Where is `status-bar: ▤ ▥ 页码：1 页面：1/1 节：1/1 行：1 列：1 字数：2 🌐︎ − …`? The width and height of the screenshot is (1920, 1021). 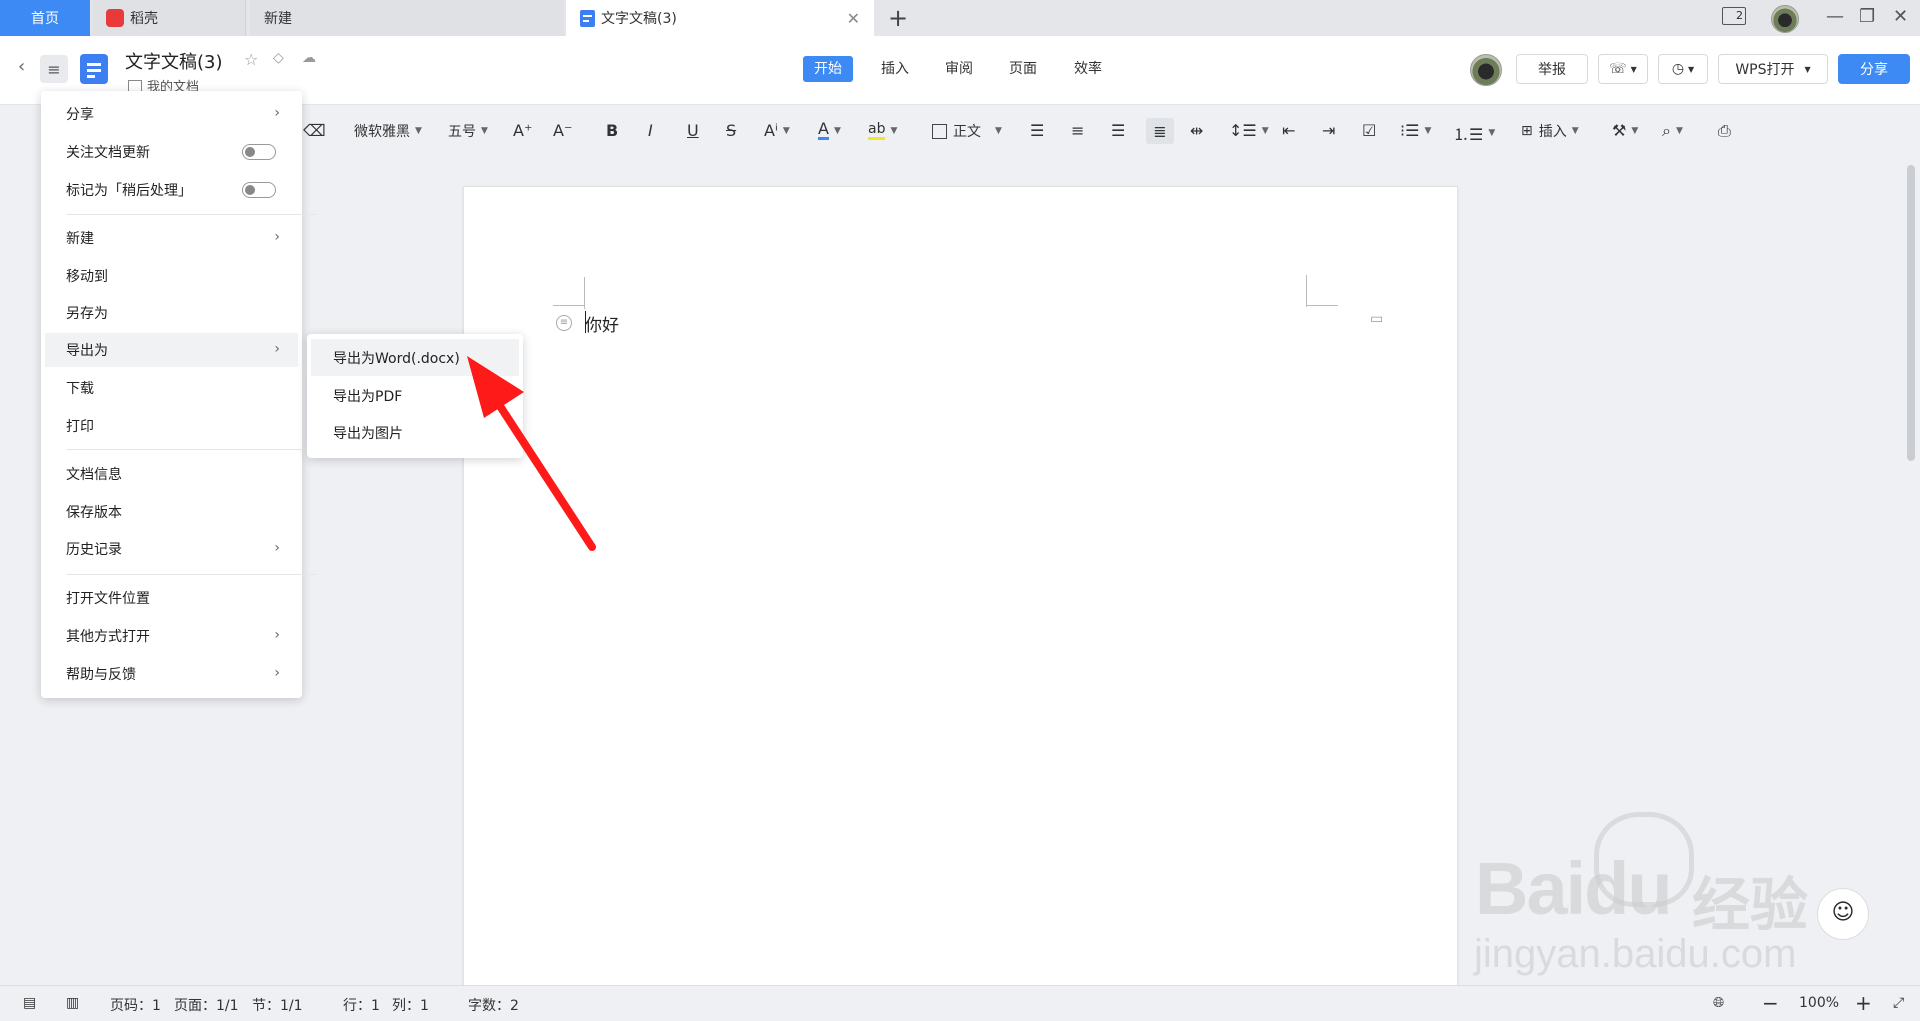
status-bar: ▤ ▥ 页码：1 页面：1/1 节：1/1 行：1 列：1 字数：2 🌐︎ − … is located at coordinates (960, 1003).